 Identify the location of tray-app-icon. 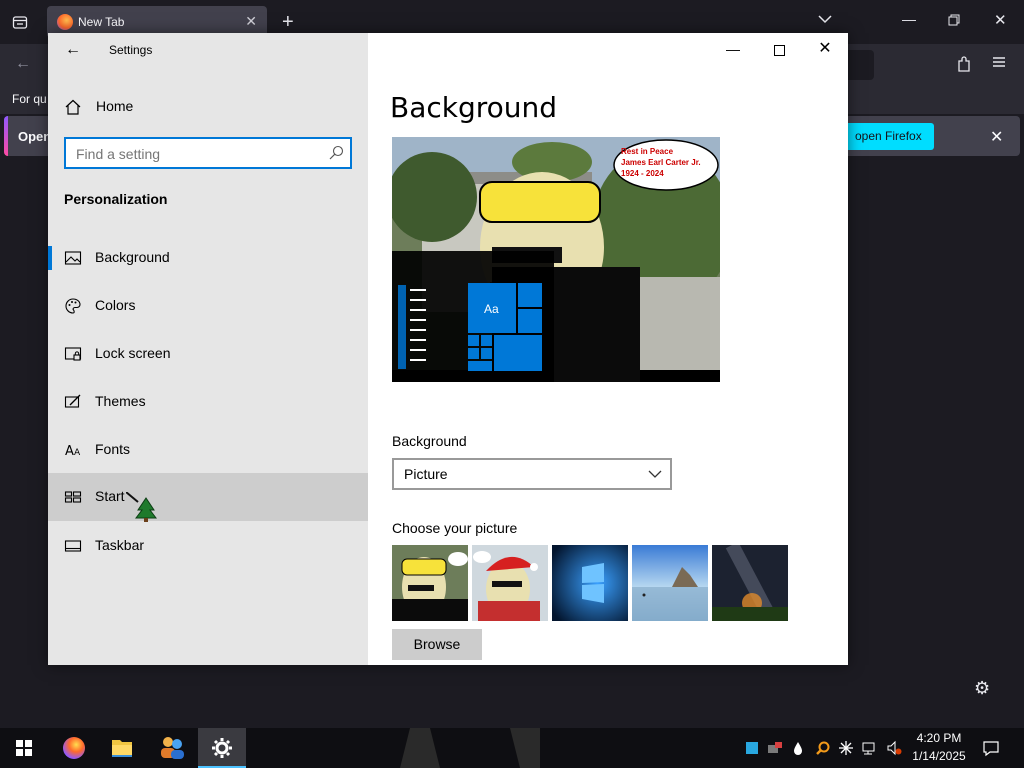
(752, 748).